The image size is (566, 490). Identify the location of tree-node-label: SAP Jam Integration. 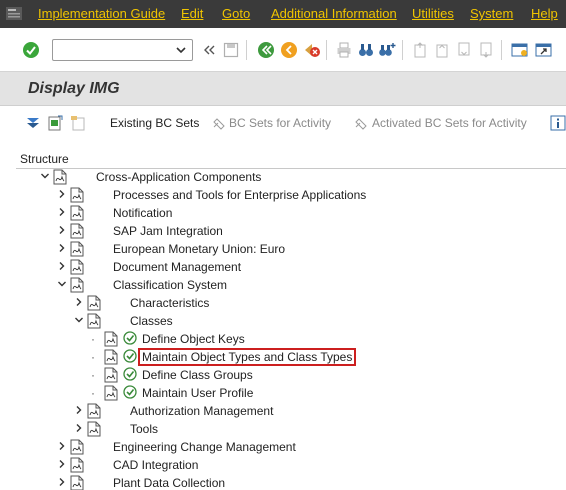
(168, 231).